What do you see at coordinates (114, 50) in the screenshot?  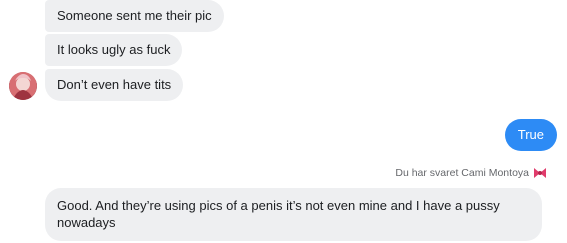 I see `message-bubble-2: It looks ugly as fuck` at bounding box center [114, 50].